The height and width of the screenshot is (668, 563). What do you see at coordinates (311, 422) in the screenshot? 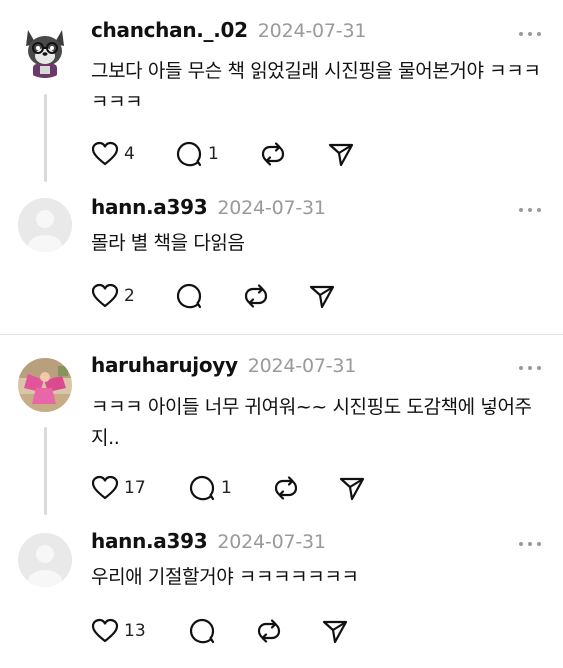
I see `post-text: ㅋㅋㅋ 아이들 너무 귀여워~~ 시진핑도 도감책에 넣어주지..` at bounding box center [311, 422].